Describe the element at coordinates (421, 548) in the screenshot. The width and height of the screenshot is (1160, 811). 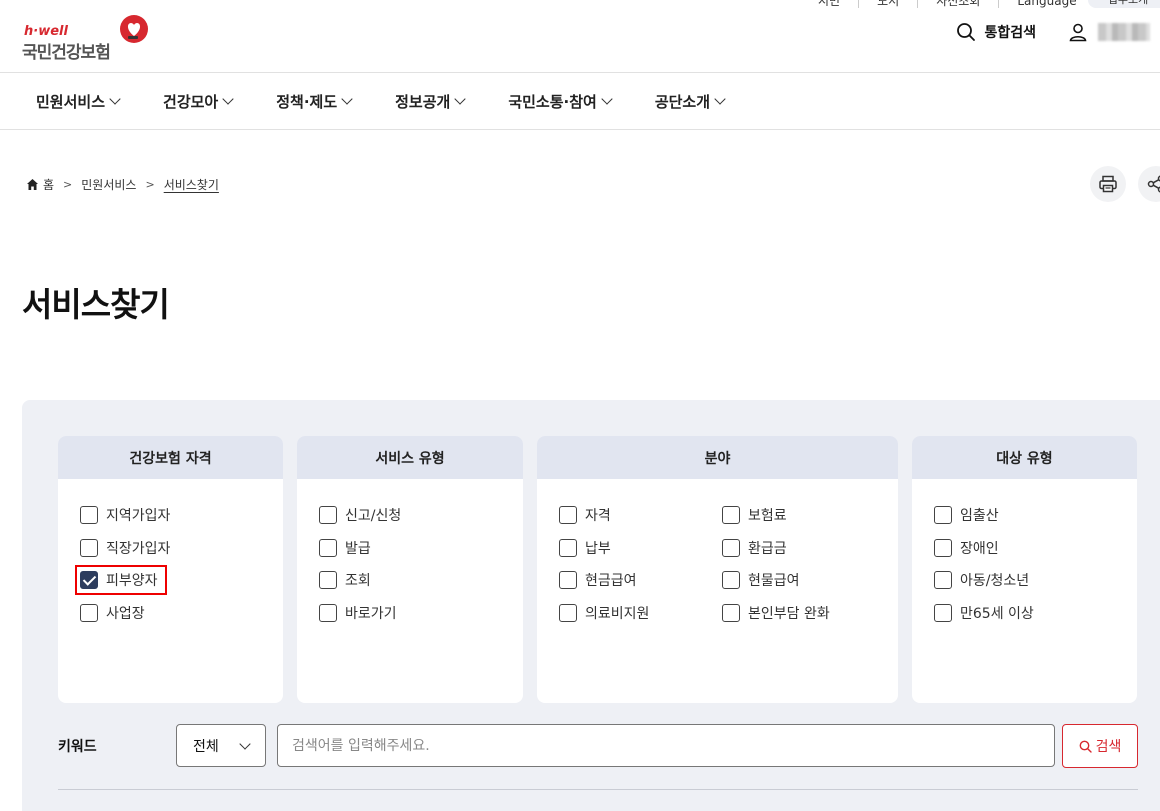
I see `checkbox-issue: 발급` at that location.